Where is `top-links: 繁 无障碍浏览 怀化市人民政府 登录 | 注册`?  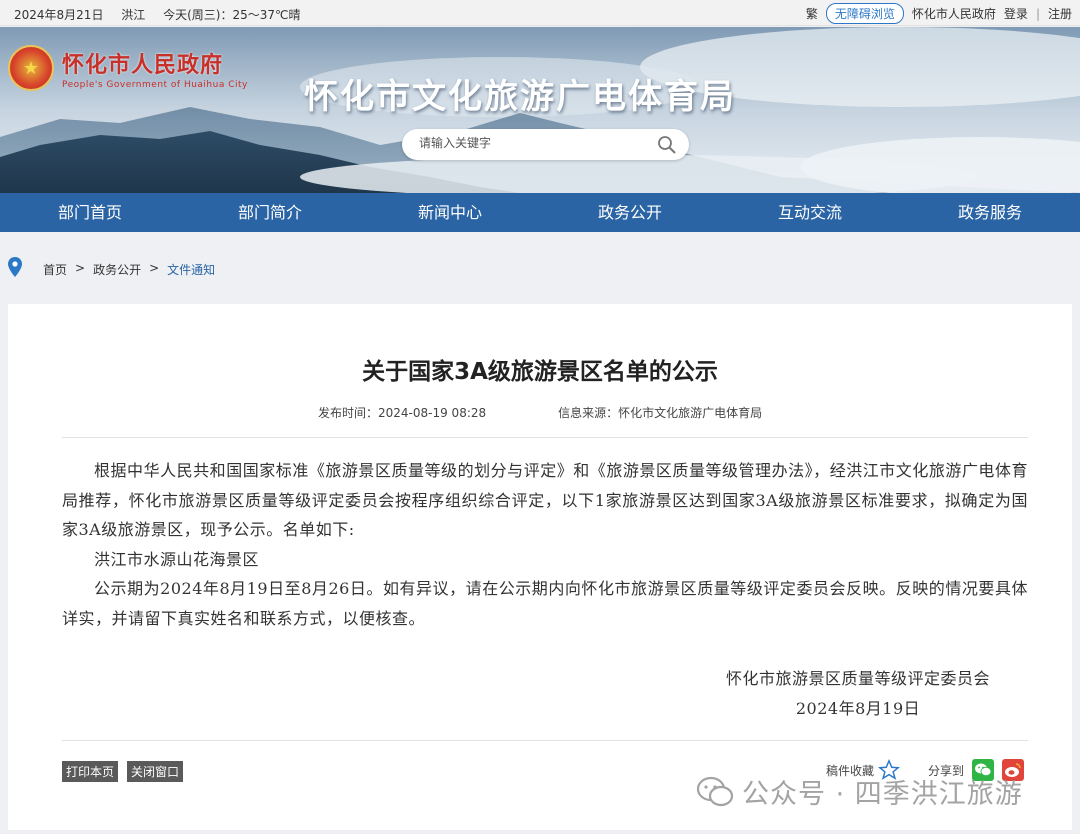 top-links: 繁 无障碍浏览 怀化市人民政府 登录 | 注册 is located at coordinates (939, 13).